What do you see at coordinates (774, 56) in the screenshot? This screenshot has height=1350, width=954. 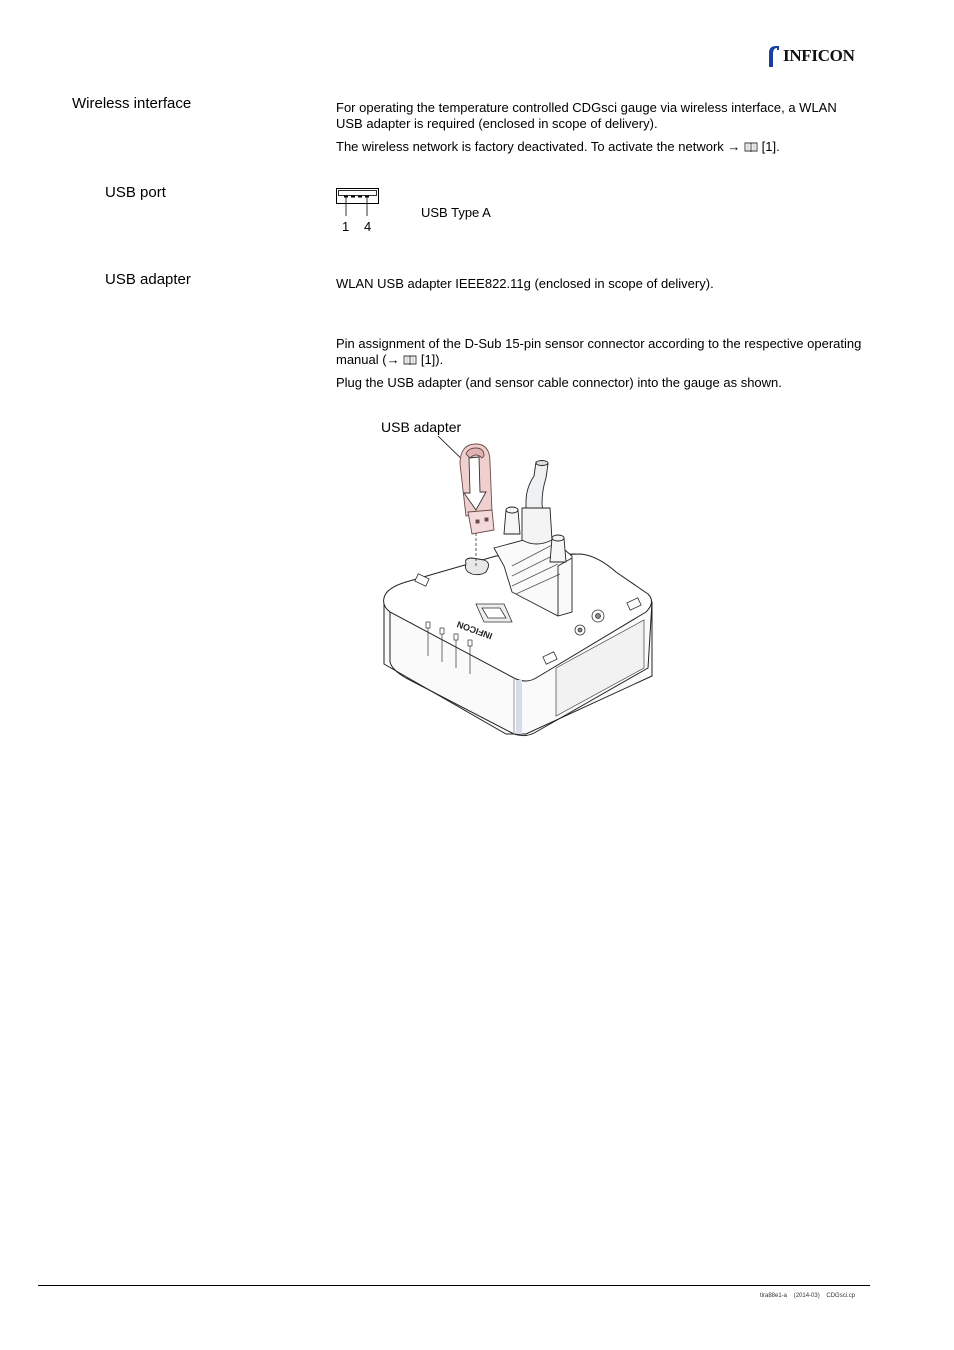 I see `inficon-logo-icon` at bounding box center [774, 56].